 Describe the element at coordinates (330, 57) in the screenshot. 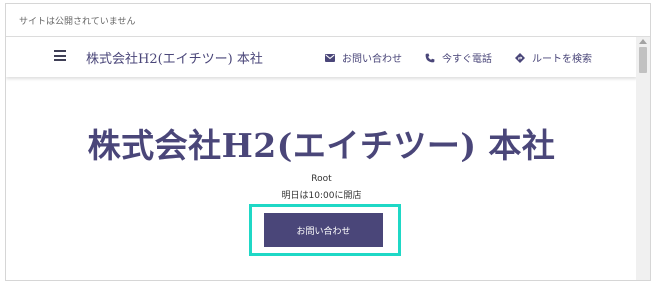

I see `mail-icon` at that location.